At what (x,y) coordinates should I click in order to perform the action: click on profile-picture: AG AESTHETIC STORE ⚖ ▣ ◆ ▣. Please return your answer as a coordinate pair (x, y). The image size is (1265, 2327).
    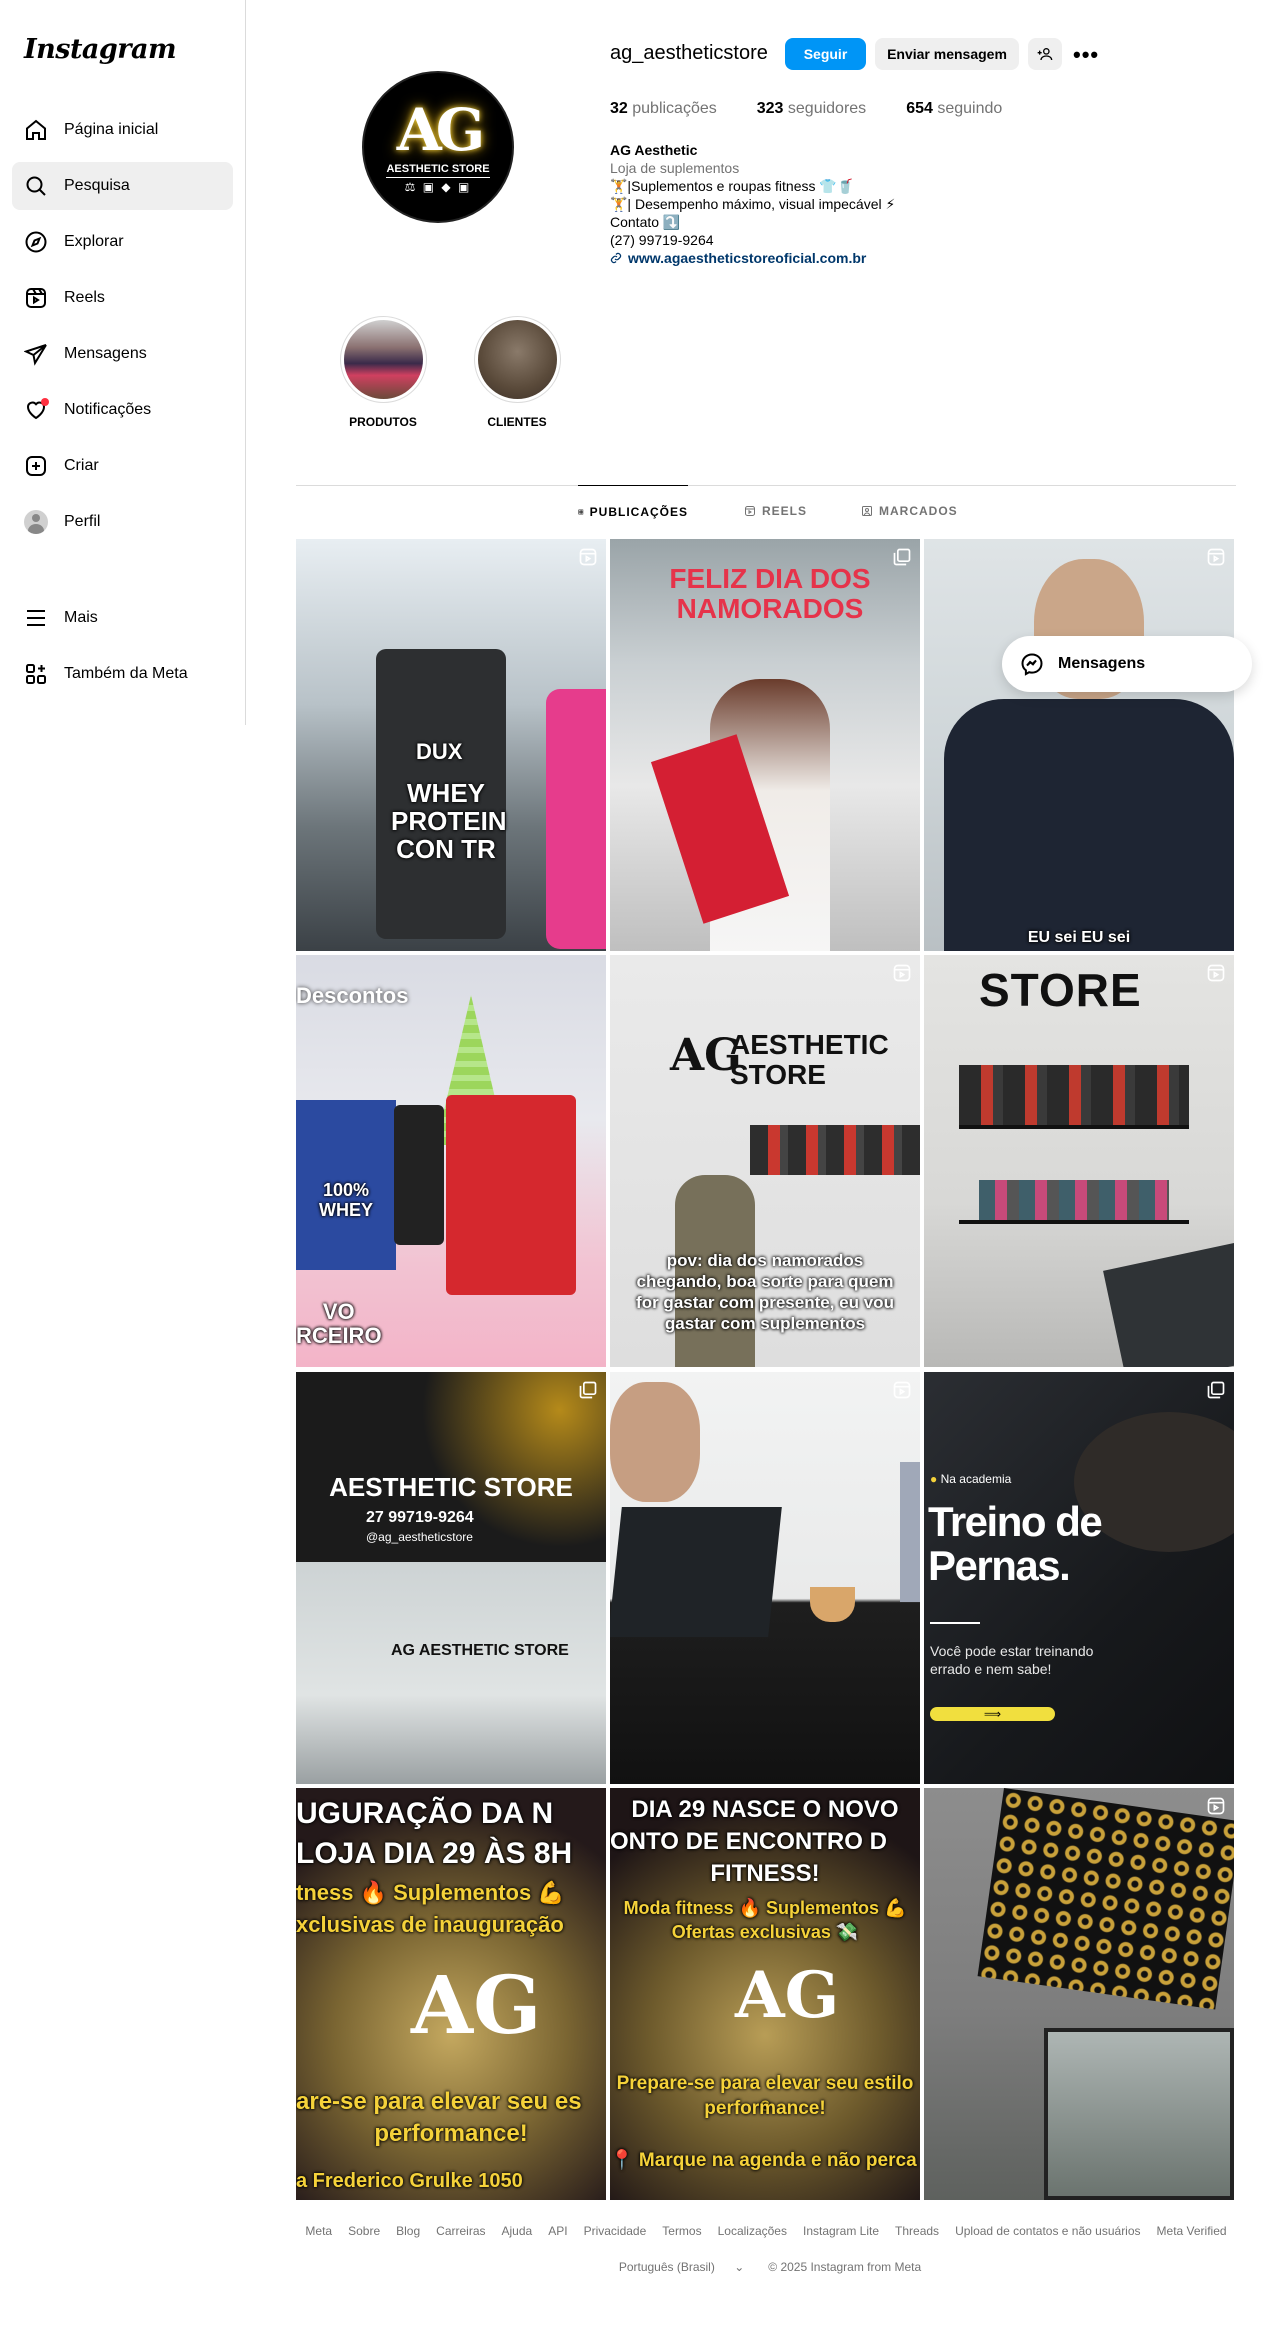
    Looking at the image, I should click on (438, 147).